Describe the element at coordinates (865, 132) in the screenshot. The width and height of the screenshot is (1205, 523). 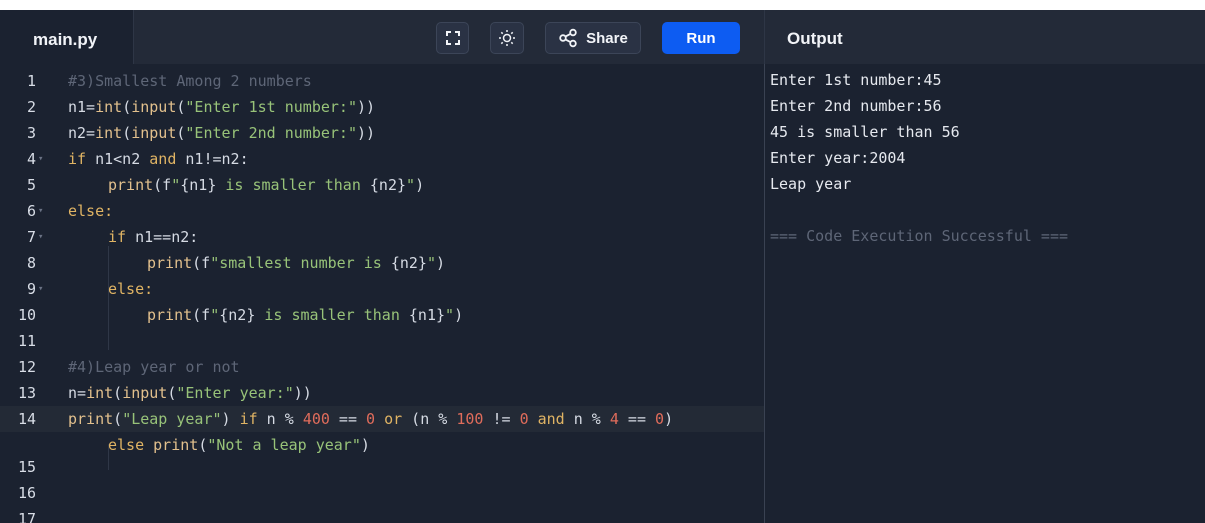
I see `output-line: 45 is smaller than 56` at that location.